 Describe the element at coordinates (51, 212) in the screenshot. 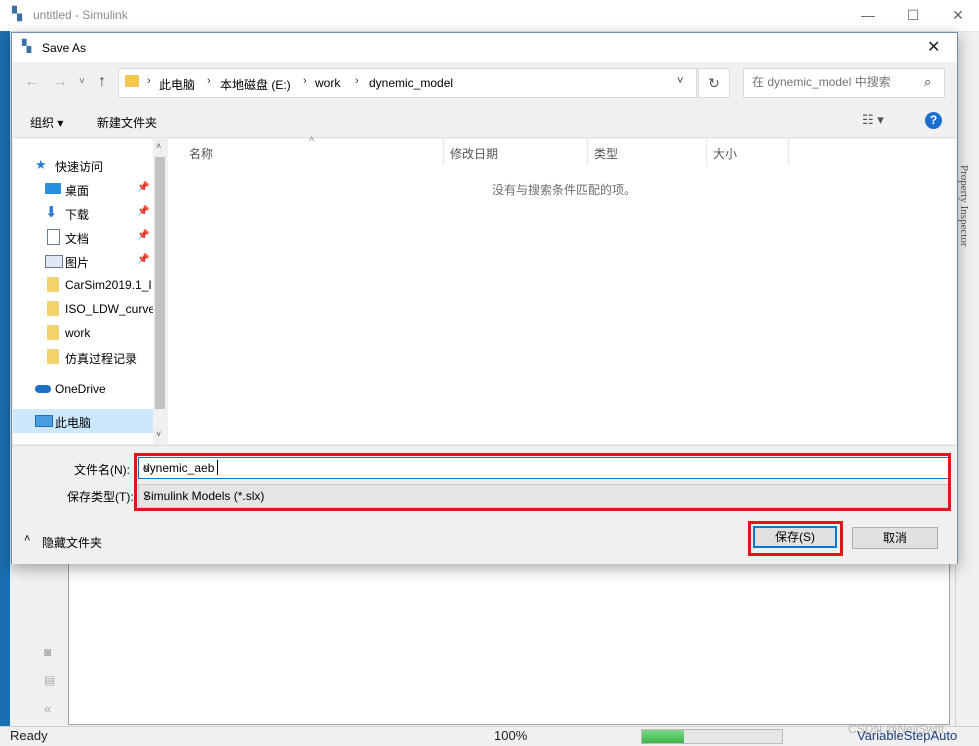

I see `download-icon: ⬇` at that location.